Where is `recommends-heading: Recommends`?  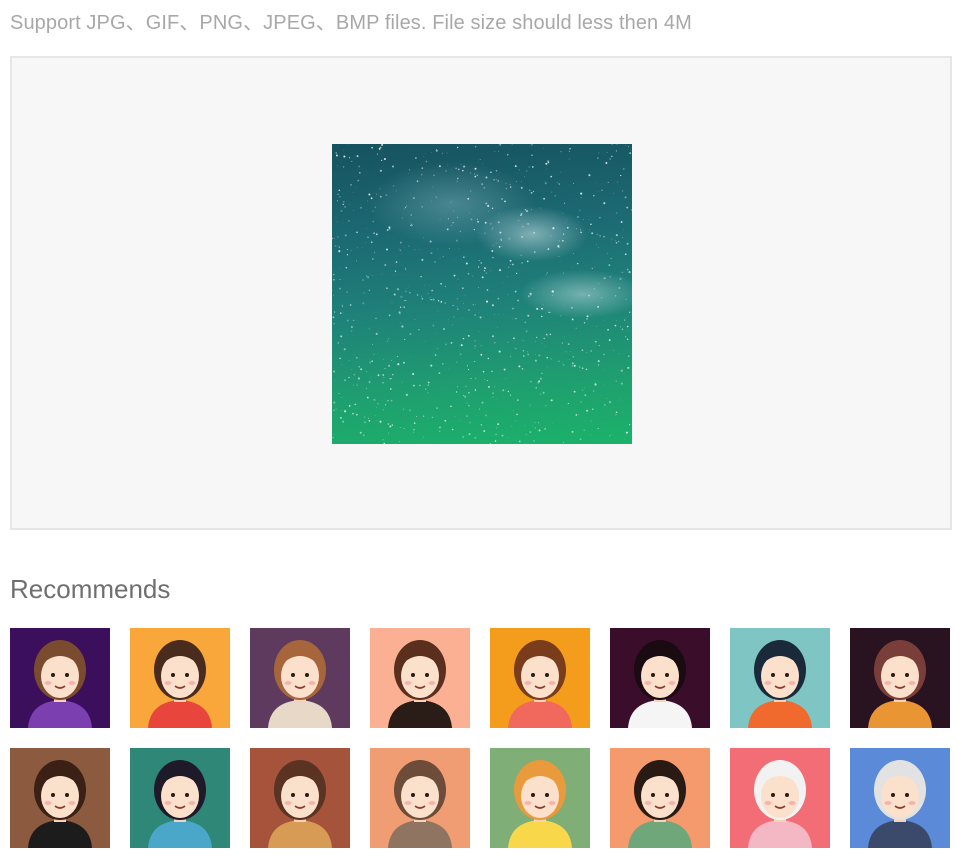 recommends-heading: Recommends is located at coordinates (90, 589).